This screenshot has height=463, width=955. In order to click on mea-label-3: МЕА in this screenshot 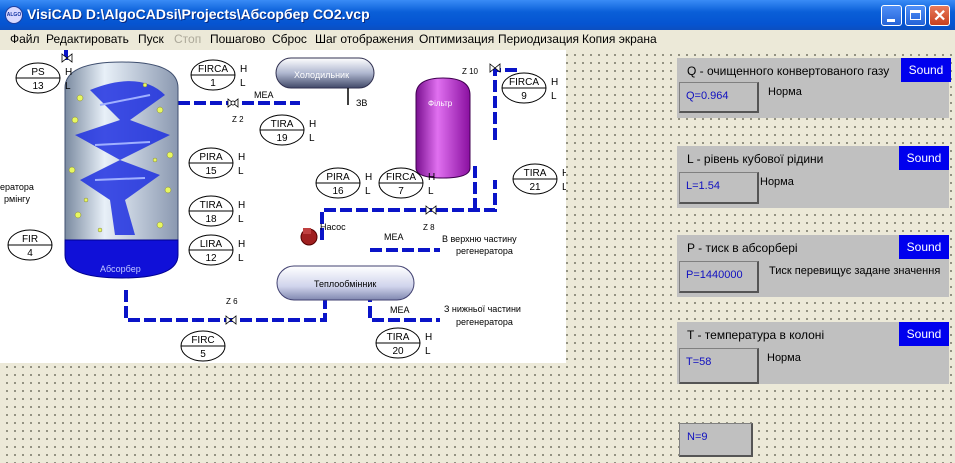, I will do `click(400, 310)`.